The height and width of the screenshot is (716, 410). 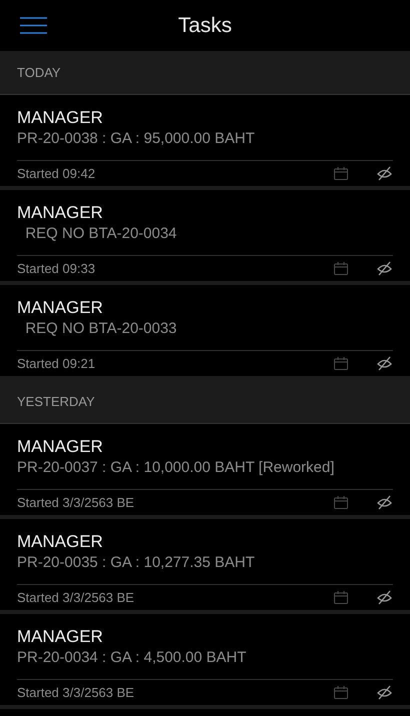 I want to click on task-description: PR-20-0034 : GA : 4,500.00 BAHT, so click(x=132, y=658).